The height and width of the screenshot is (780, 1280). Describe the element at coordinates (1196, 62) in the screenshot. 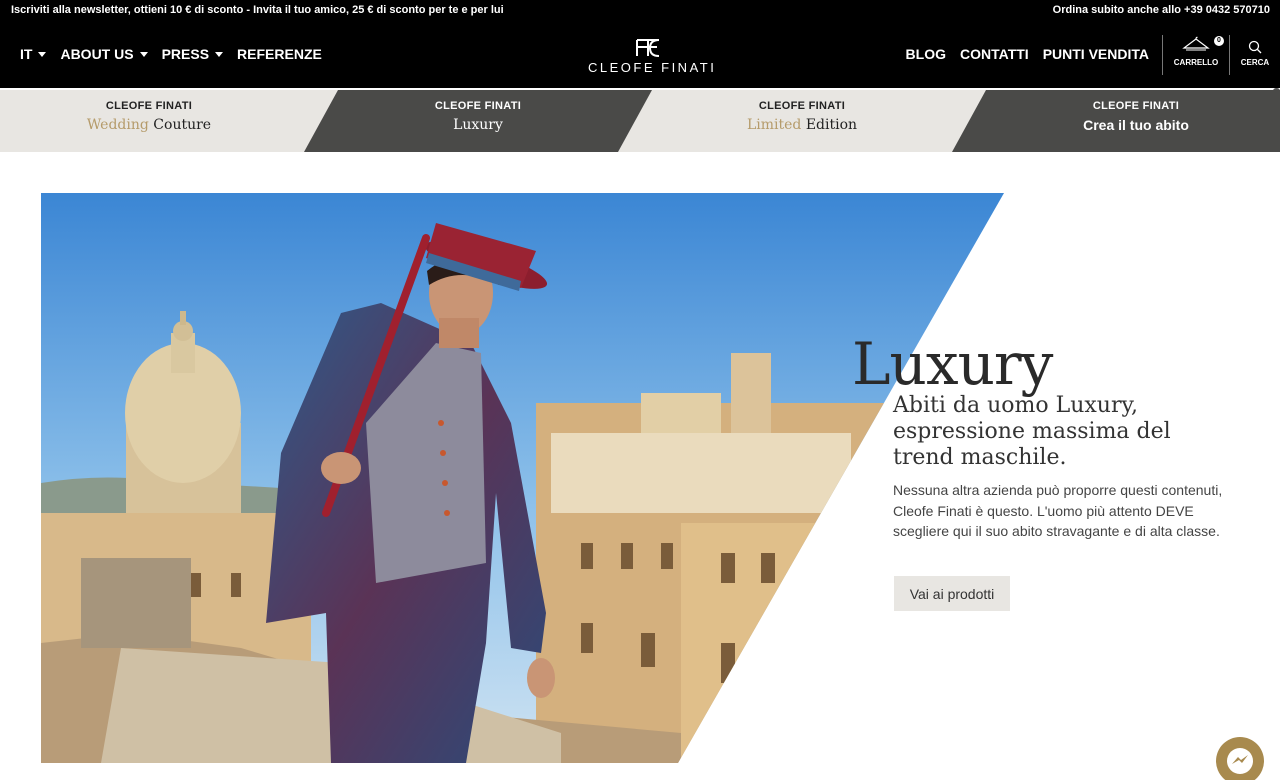

I see `cart-label: CARRELLO` at that location.